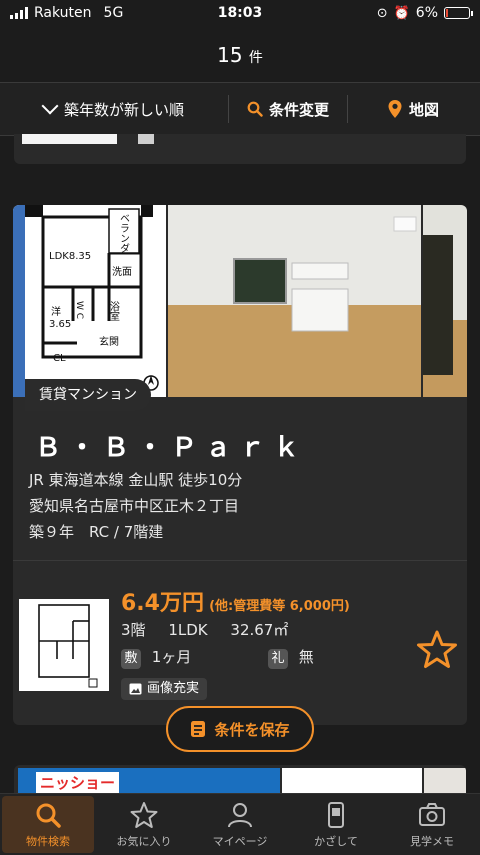  What do you see at coordinates (240, 149) in the screenshot?
I see `previous-listing-card` at bounding box center [240, 149].